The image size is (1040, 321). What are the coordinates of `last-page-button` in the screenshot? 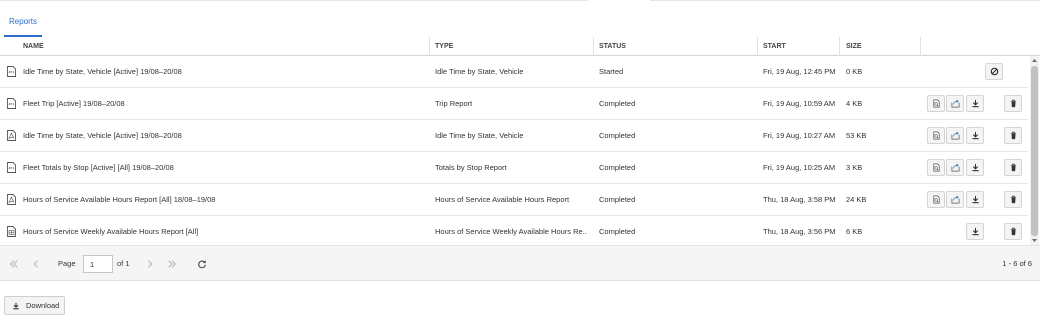 It's located at (172, 264).